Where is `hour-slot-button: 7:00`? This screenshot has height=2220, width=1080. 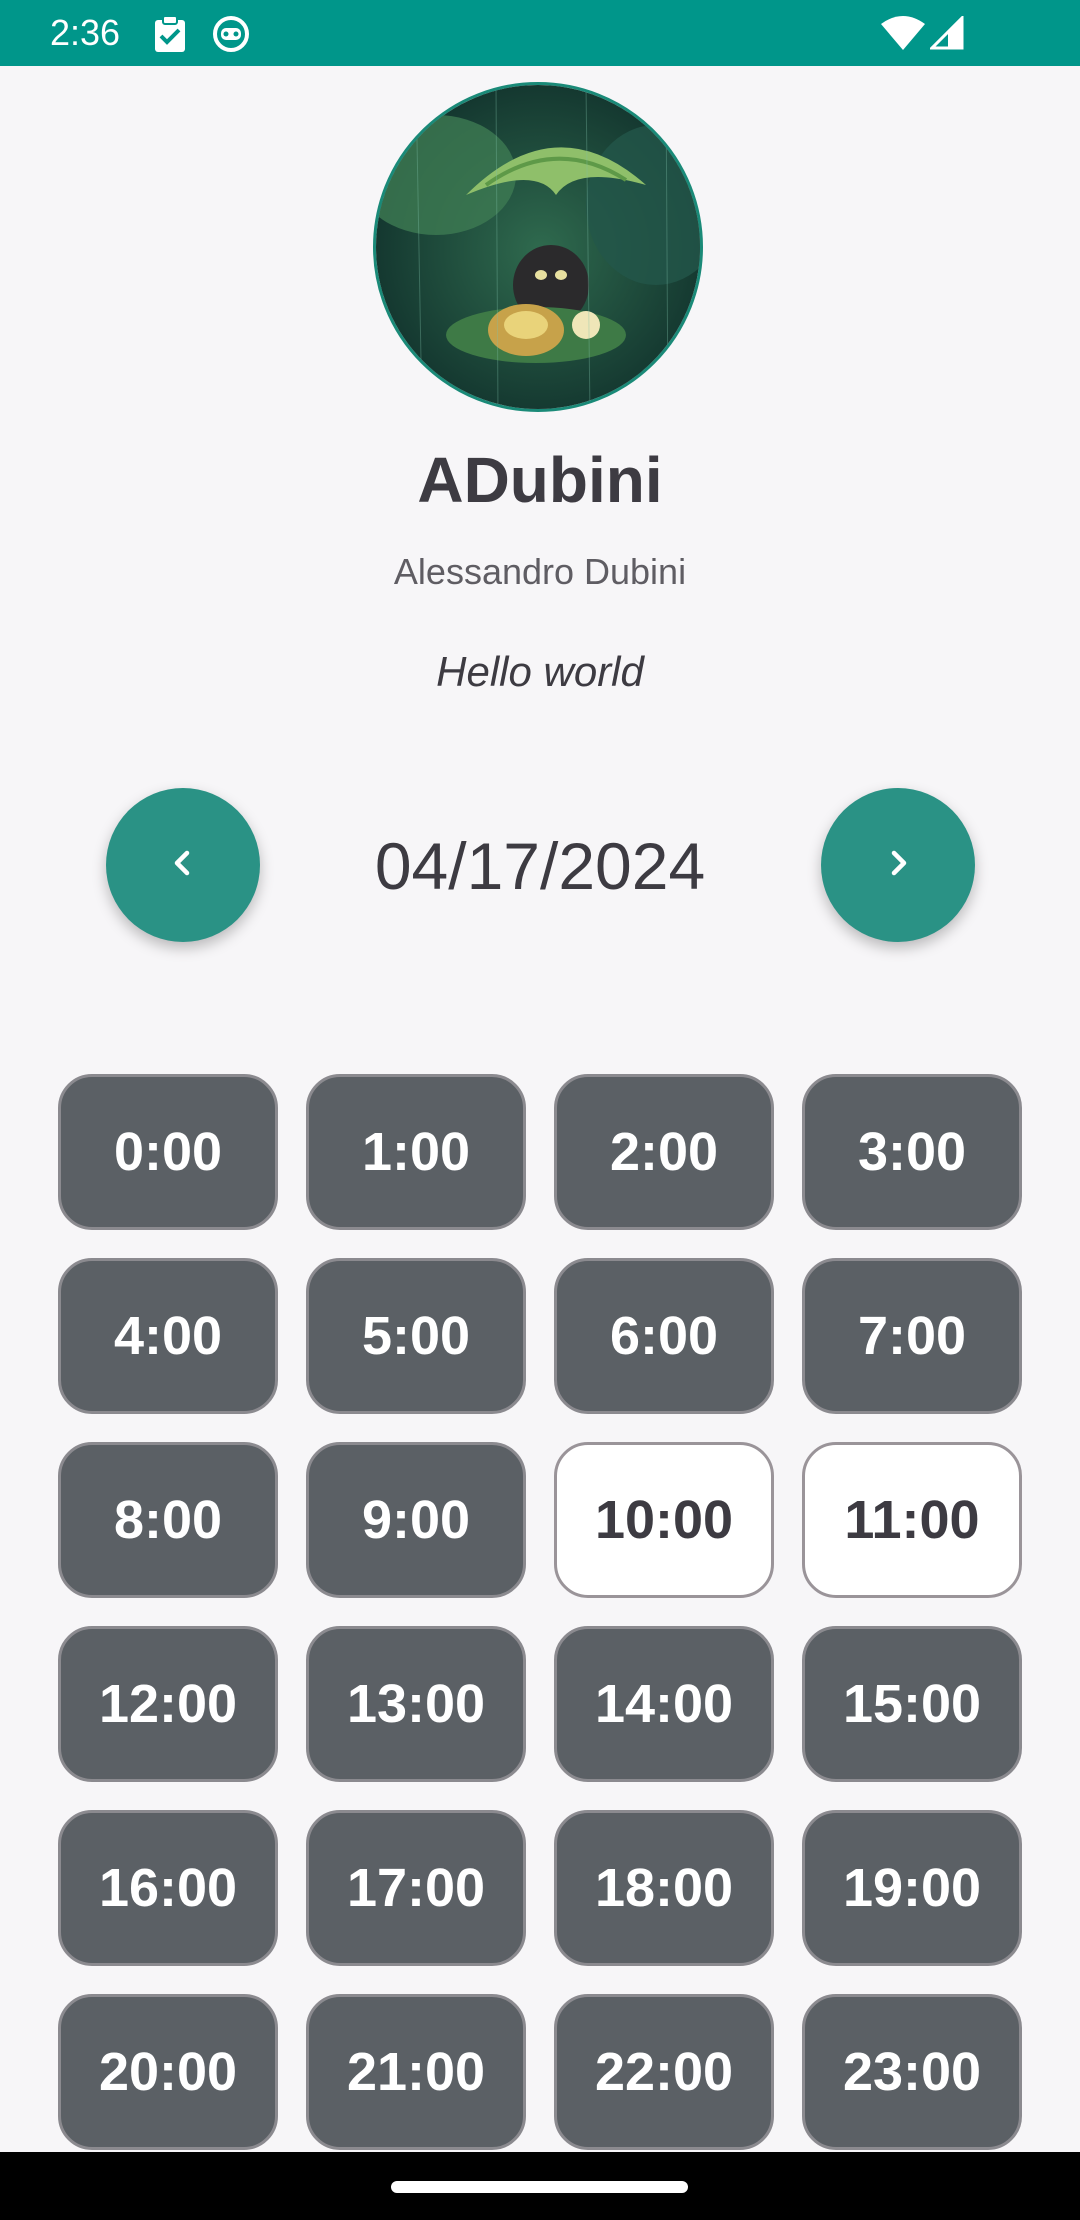 hour-slot-button: 7:00 is located at coordinates (912, 1336).